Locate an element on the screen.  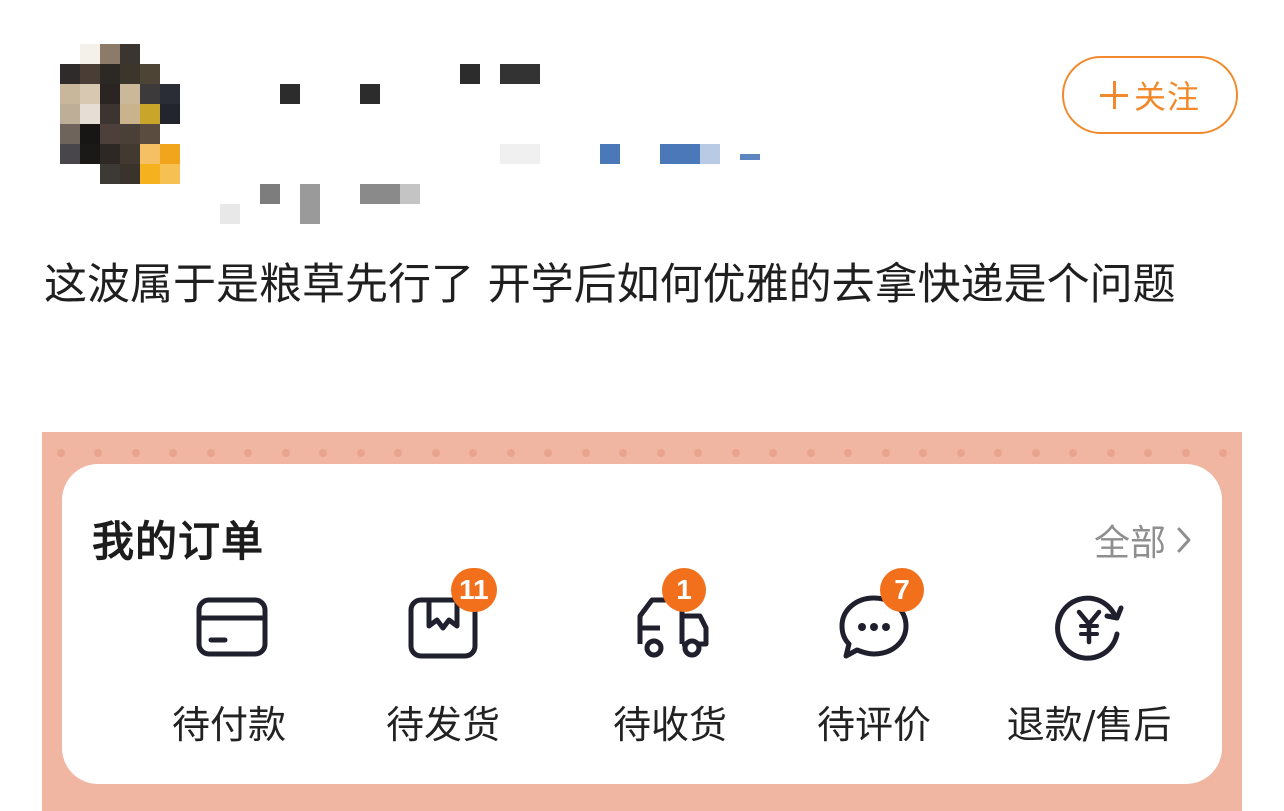
view-all-orders-link: 全部 is located at coordinates (1143, 540).